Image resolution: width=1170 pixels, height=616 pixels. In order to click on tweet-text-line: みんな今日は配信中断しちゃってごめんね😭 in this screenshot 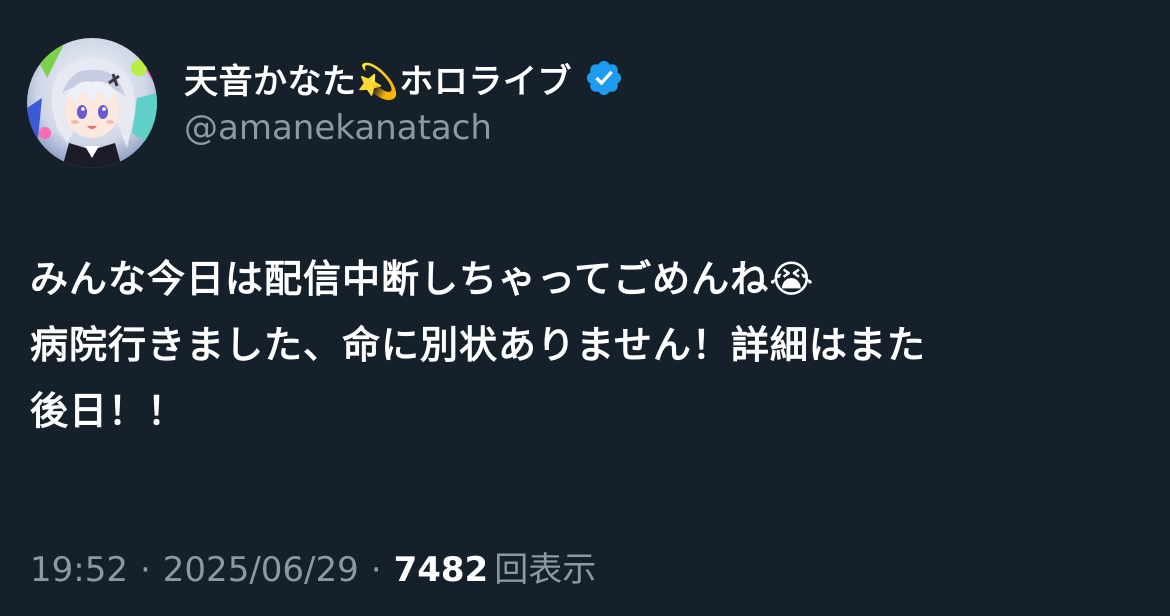, I will do `click(422, 279)`.